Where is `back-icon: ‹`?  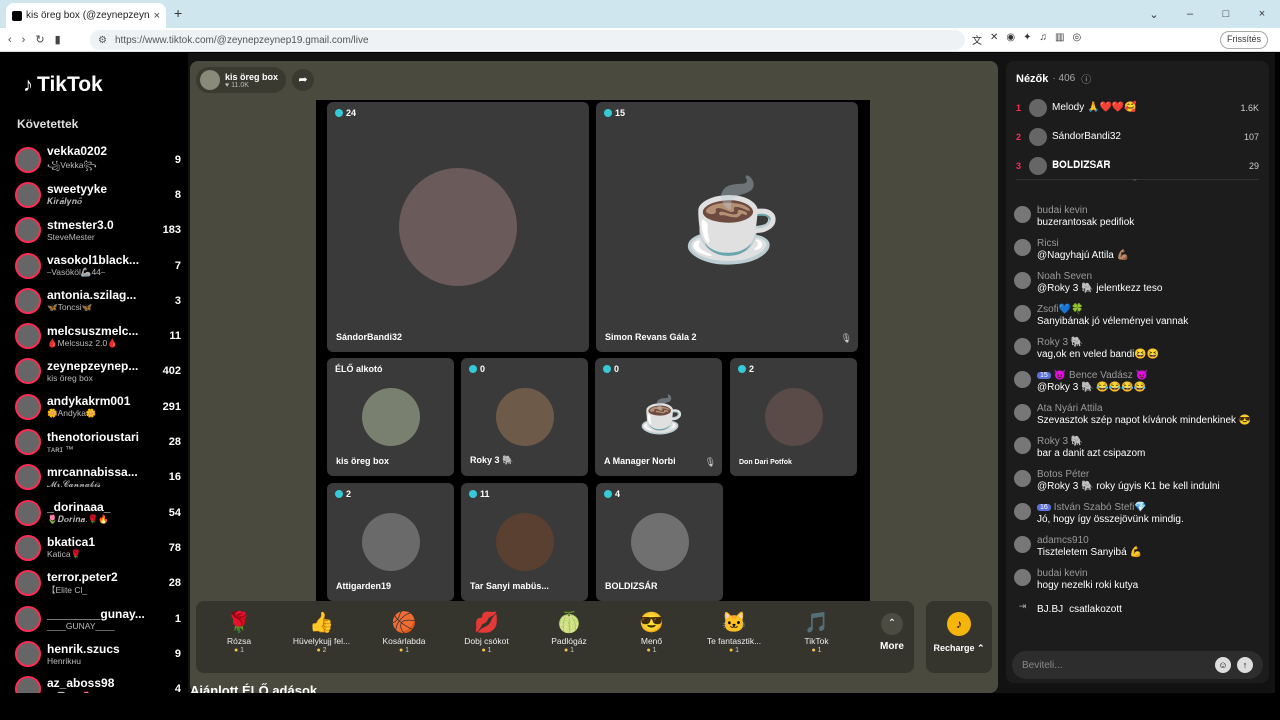
back-icon: ‹ is located at coordinates (10, 40).